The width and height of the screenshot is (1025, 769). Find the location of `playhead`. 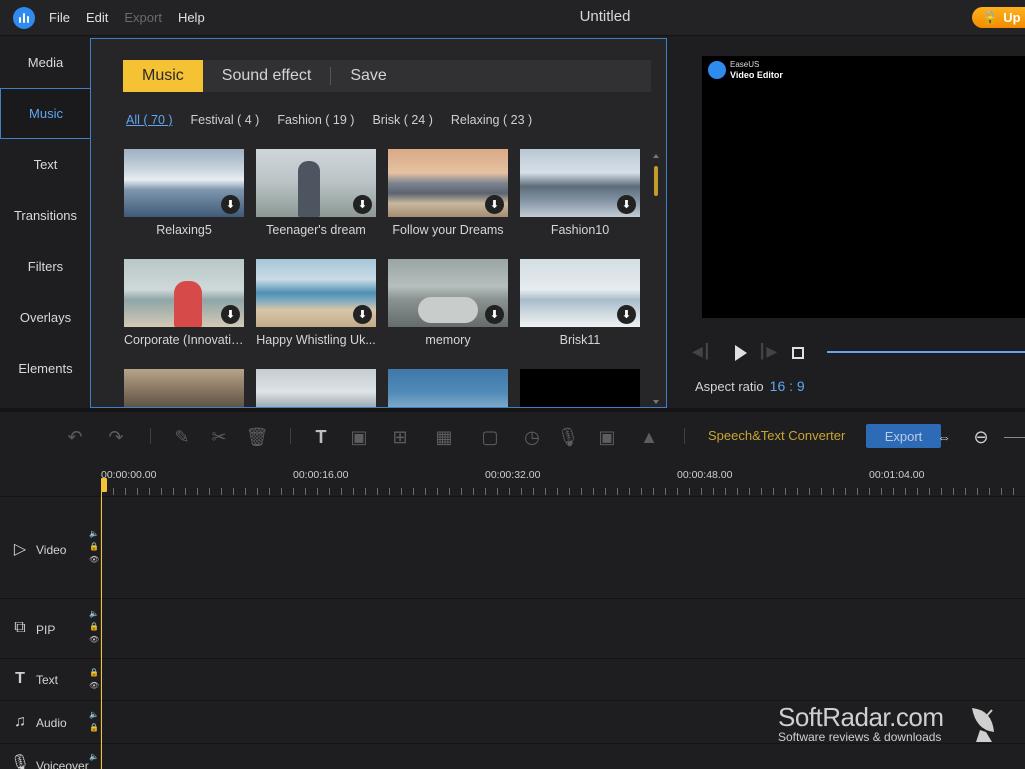

playhead is located at coordinates (101, 630).